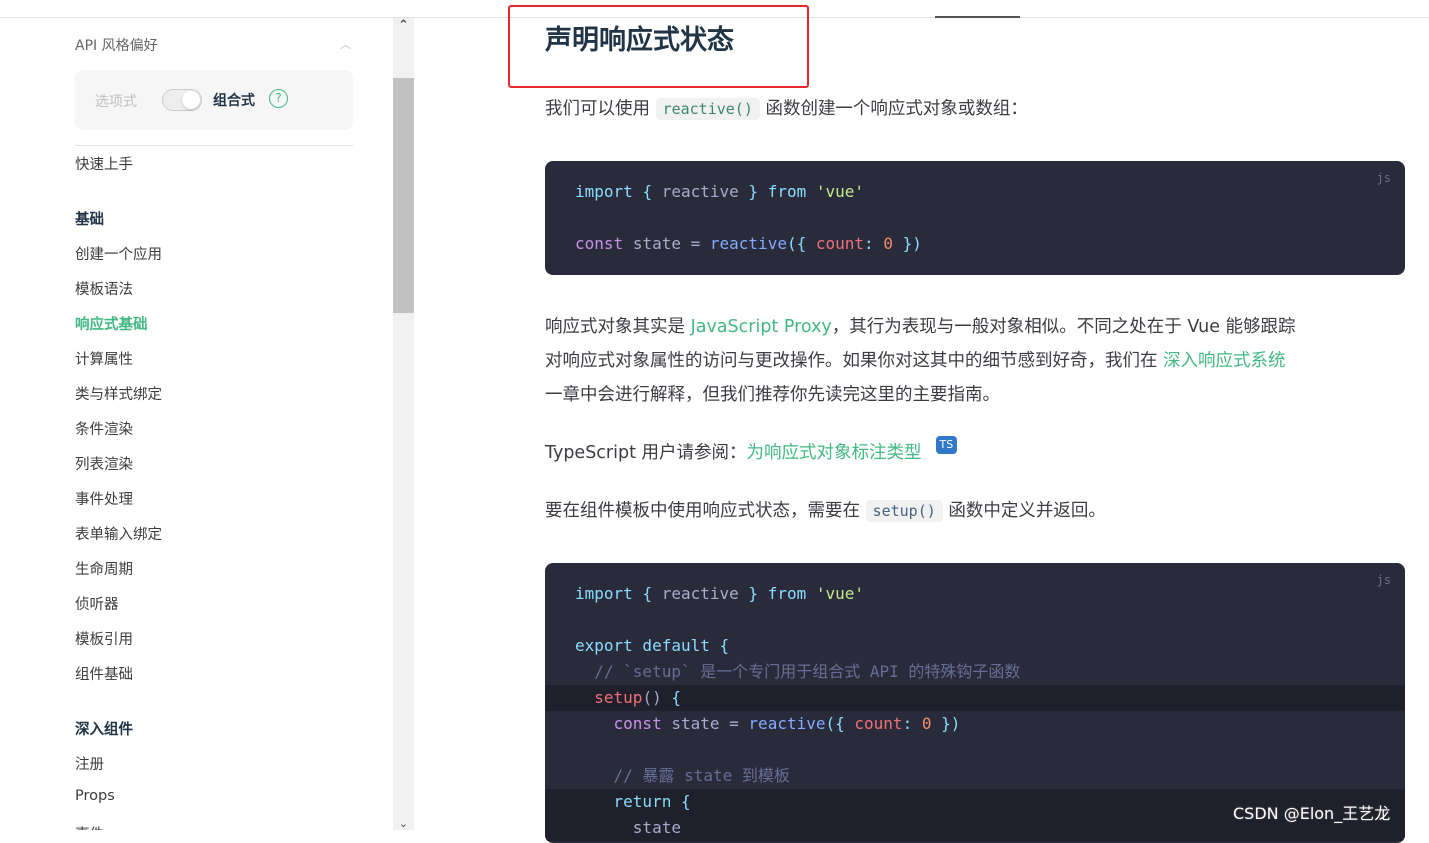 The image size is (1429, 843). Describe the element at coordinates (104, 498) in the screenshot. I see `sidebar-item: 事件处理` at that location.